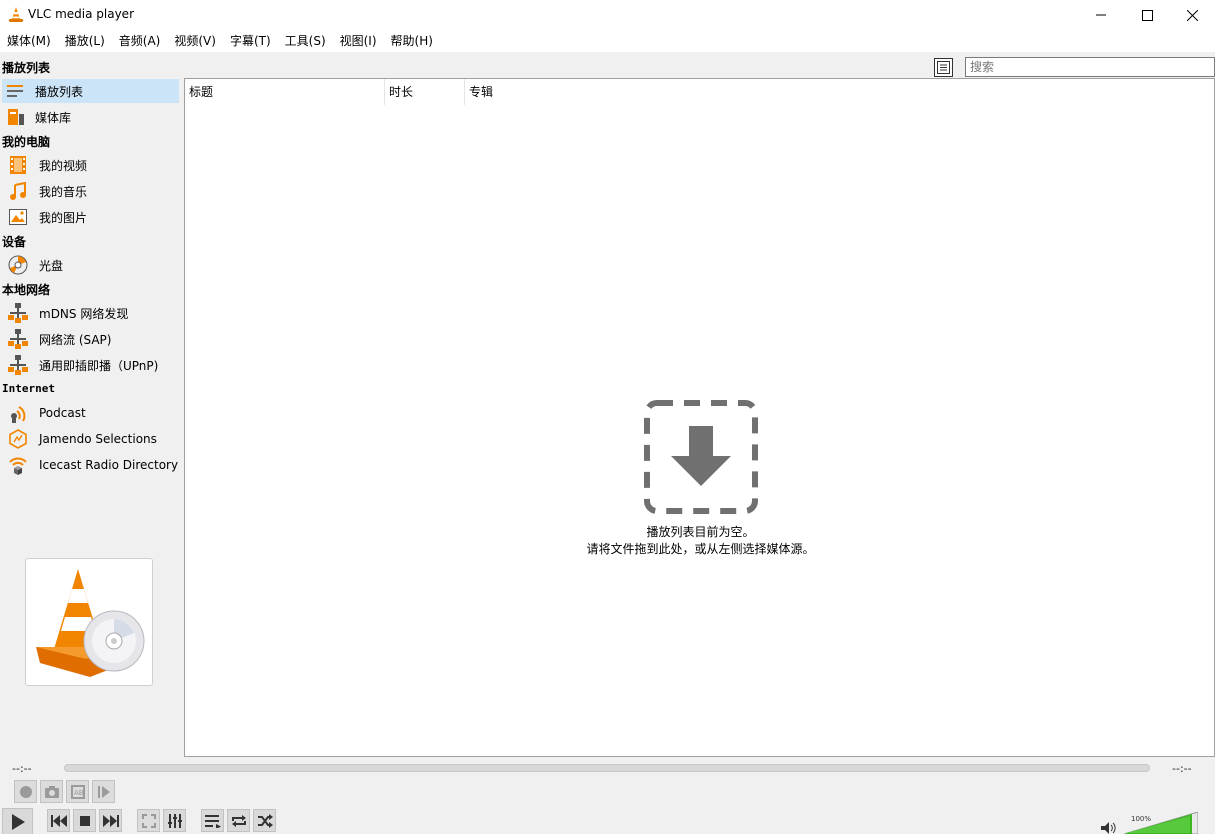  Describe the element at coordinates (109, 465) in the screenshot. I see `sidebar-item-label: Icecast Radio Directory` at that location.